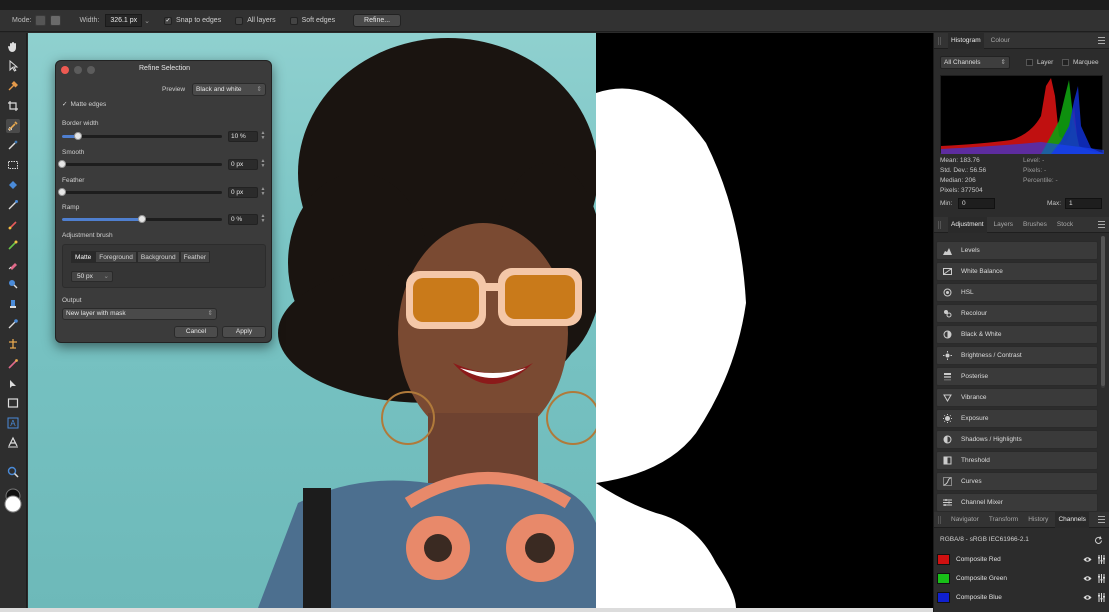 The height and width of the screenshot is (612, 1109). I want to click on tab-layers: Layers, so click(1004, 225).